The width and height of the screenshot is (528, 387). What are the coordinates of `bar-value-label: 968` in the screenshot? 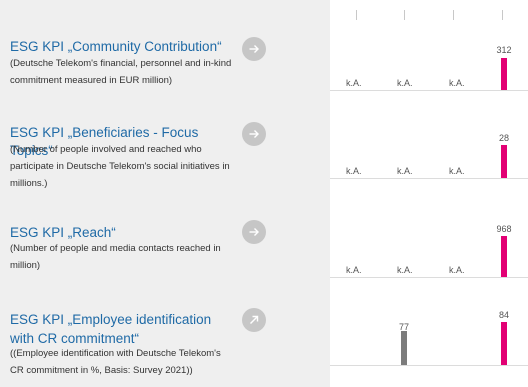 It's located at (504, 229).